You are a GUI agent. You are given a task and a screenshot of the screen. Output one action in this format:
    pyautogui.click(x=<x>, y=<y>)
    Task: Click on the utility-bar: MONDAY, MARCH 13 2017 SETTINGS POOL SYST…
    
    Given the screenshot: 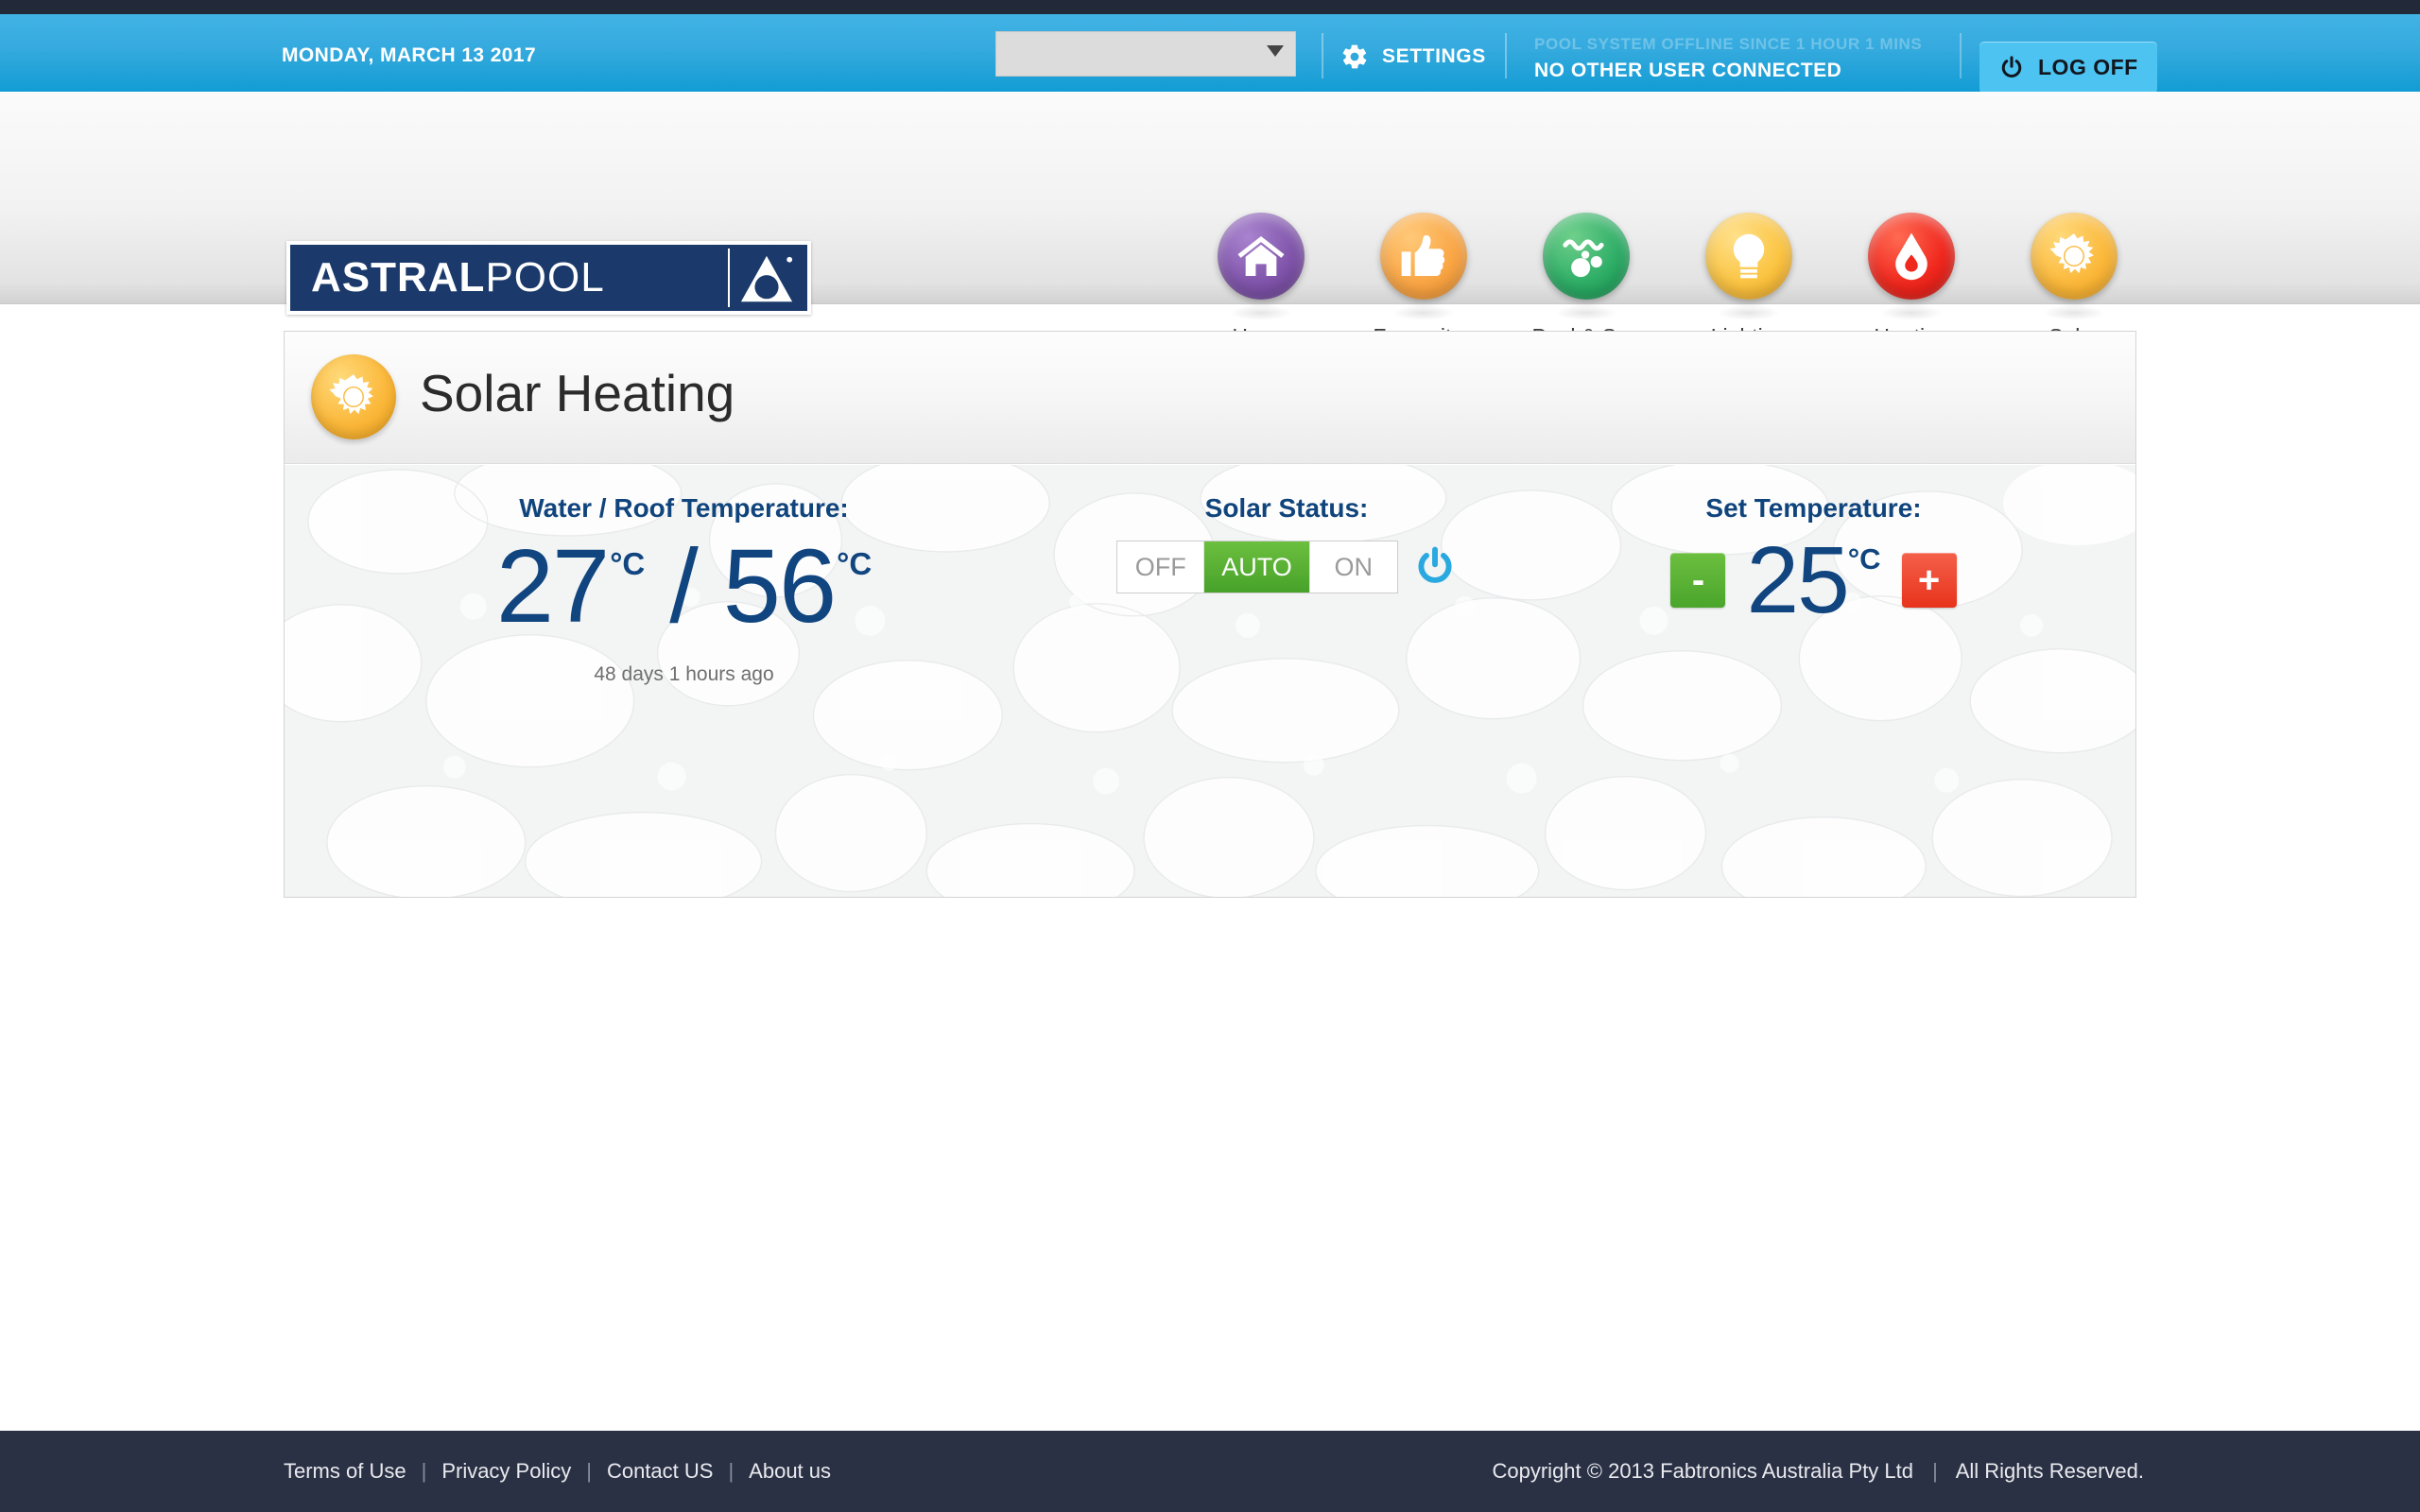 What is the action you would take?
    pyautogui.click(x=1210, y=54)
    